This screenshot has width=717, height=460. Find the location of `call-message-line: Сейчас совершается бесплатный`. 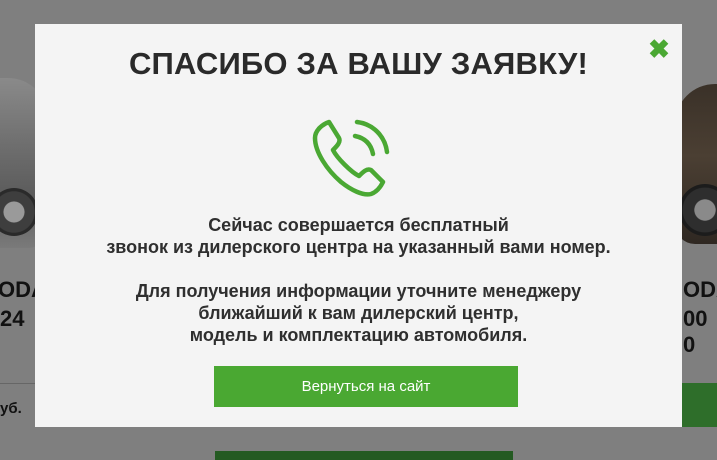

call-message-line: Сейчас совершается бесплатный is located at coordinates (358, 225).